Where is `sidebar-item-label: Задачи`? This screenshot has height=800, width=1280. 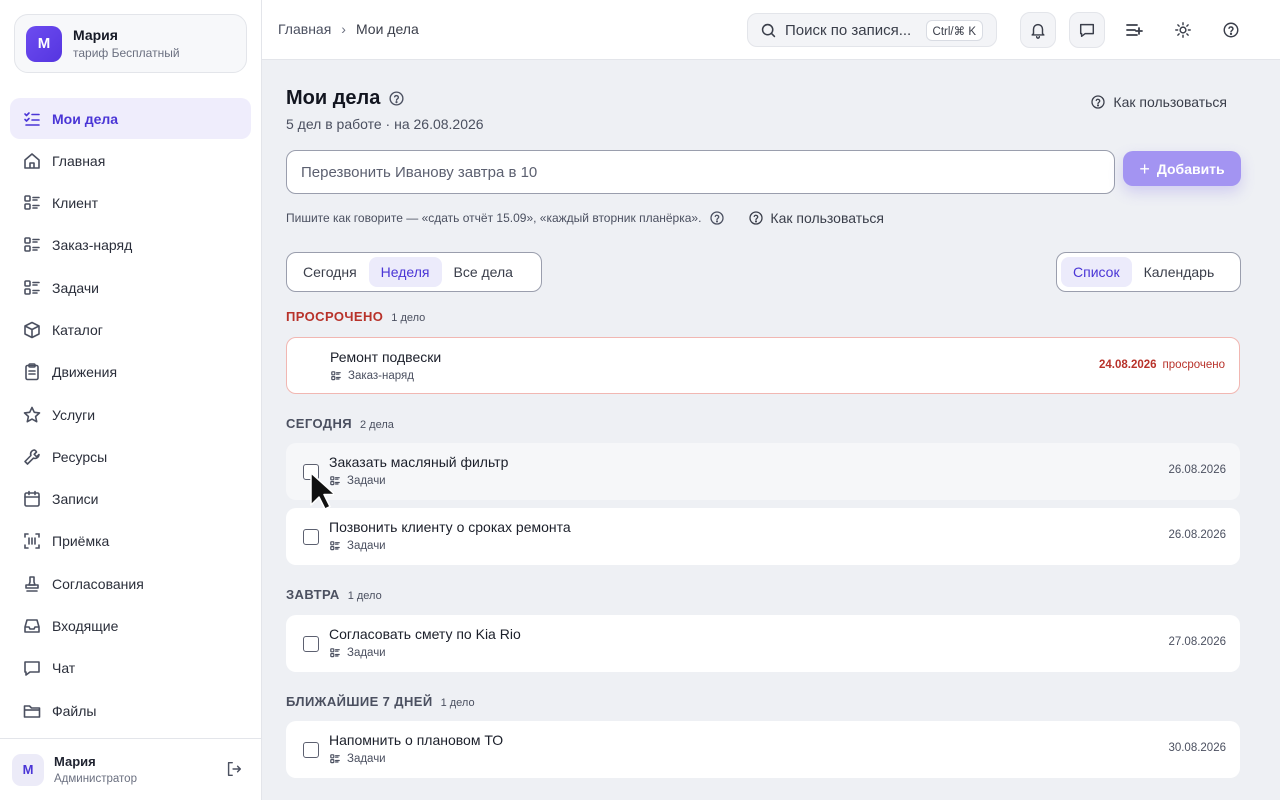
sidebar-item-label: Задачи is located at coordinates (76, 287).